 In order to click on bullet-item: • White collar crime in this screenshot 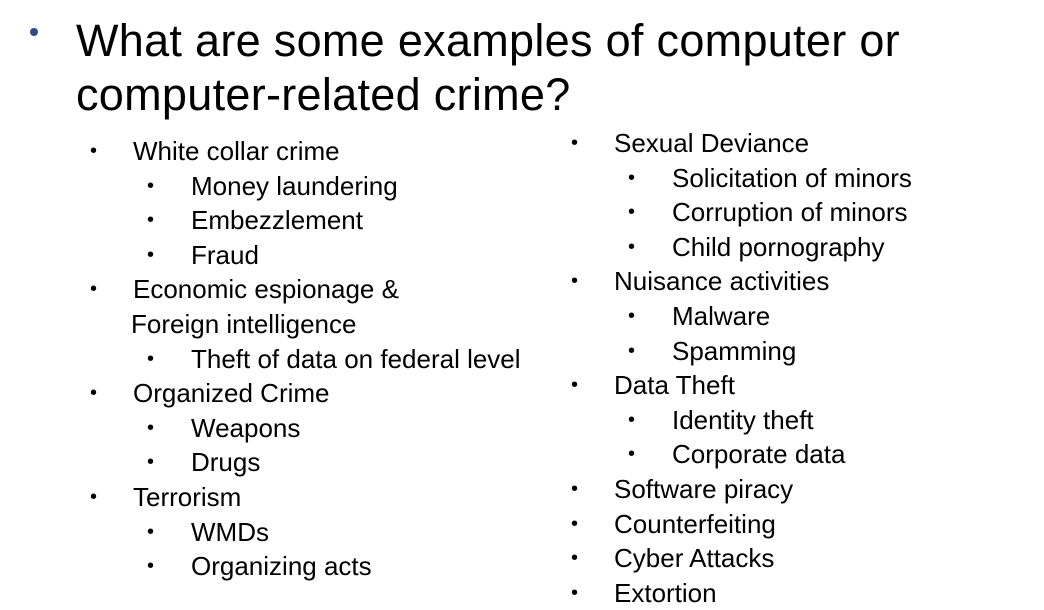, I will do `click(325, 151)`.